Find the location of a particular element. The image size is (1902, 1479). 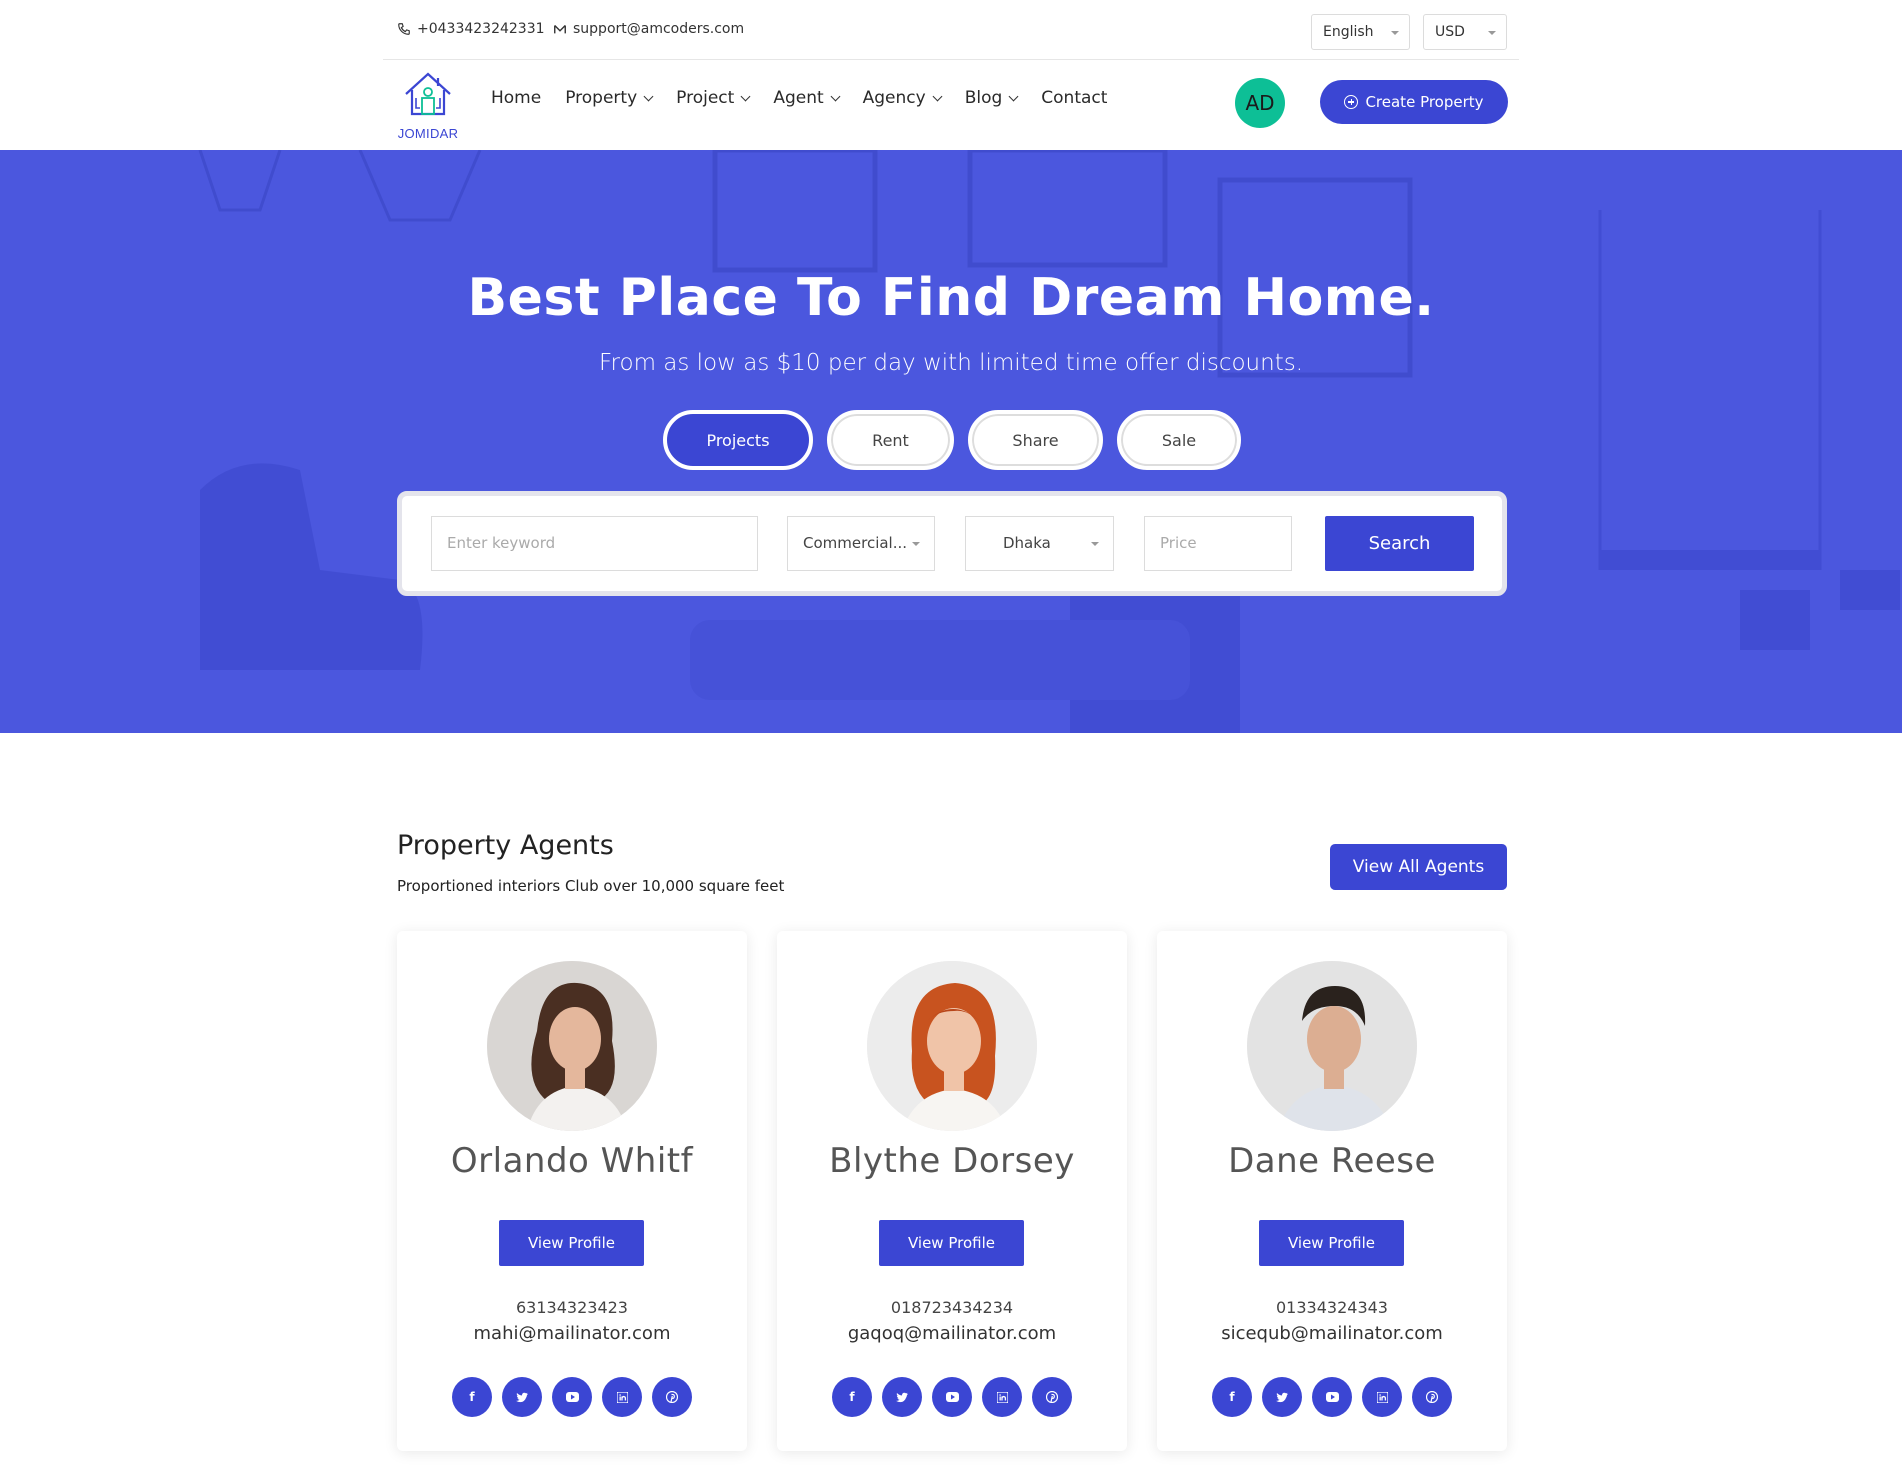

language-select: English is located at coordinates (1360, 32).